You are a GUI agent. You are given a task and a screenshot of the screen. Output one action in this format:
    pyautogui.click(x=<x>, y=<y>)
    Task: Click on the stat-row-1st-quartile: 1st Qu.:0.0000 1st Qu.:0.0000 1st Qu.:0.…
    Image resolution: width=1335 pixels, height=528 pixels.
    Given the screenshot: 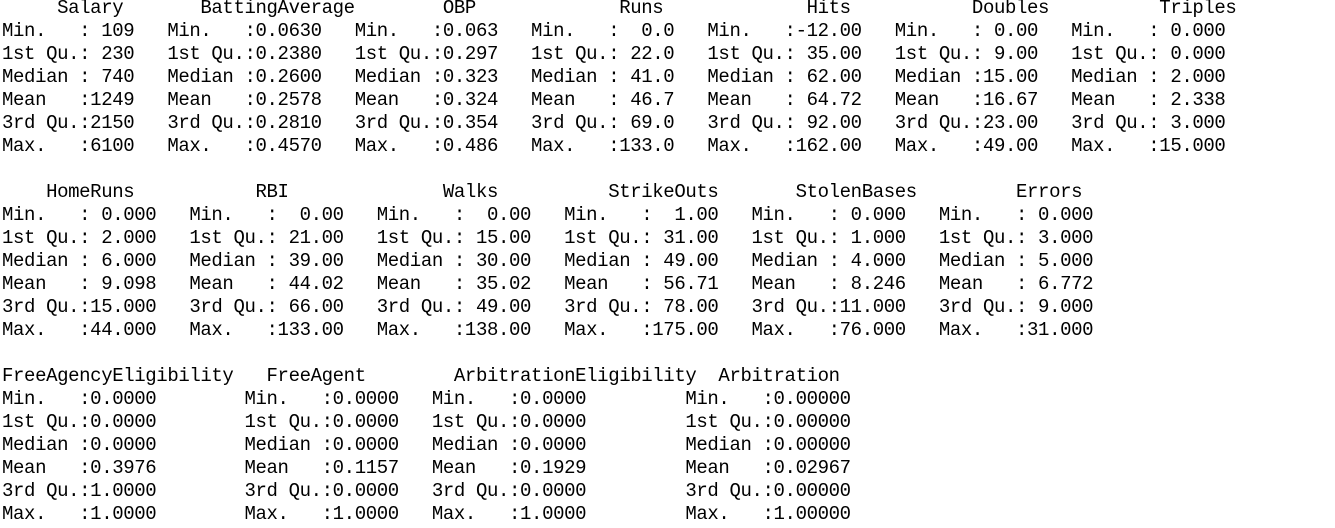 What is the action you would take?
    pyautogui.click(x=437, y=422)
    